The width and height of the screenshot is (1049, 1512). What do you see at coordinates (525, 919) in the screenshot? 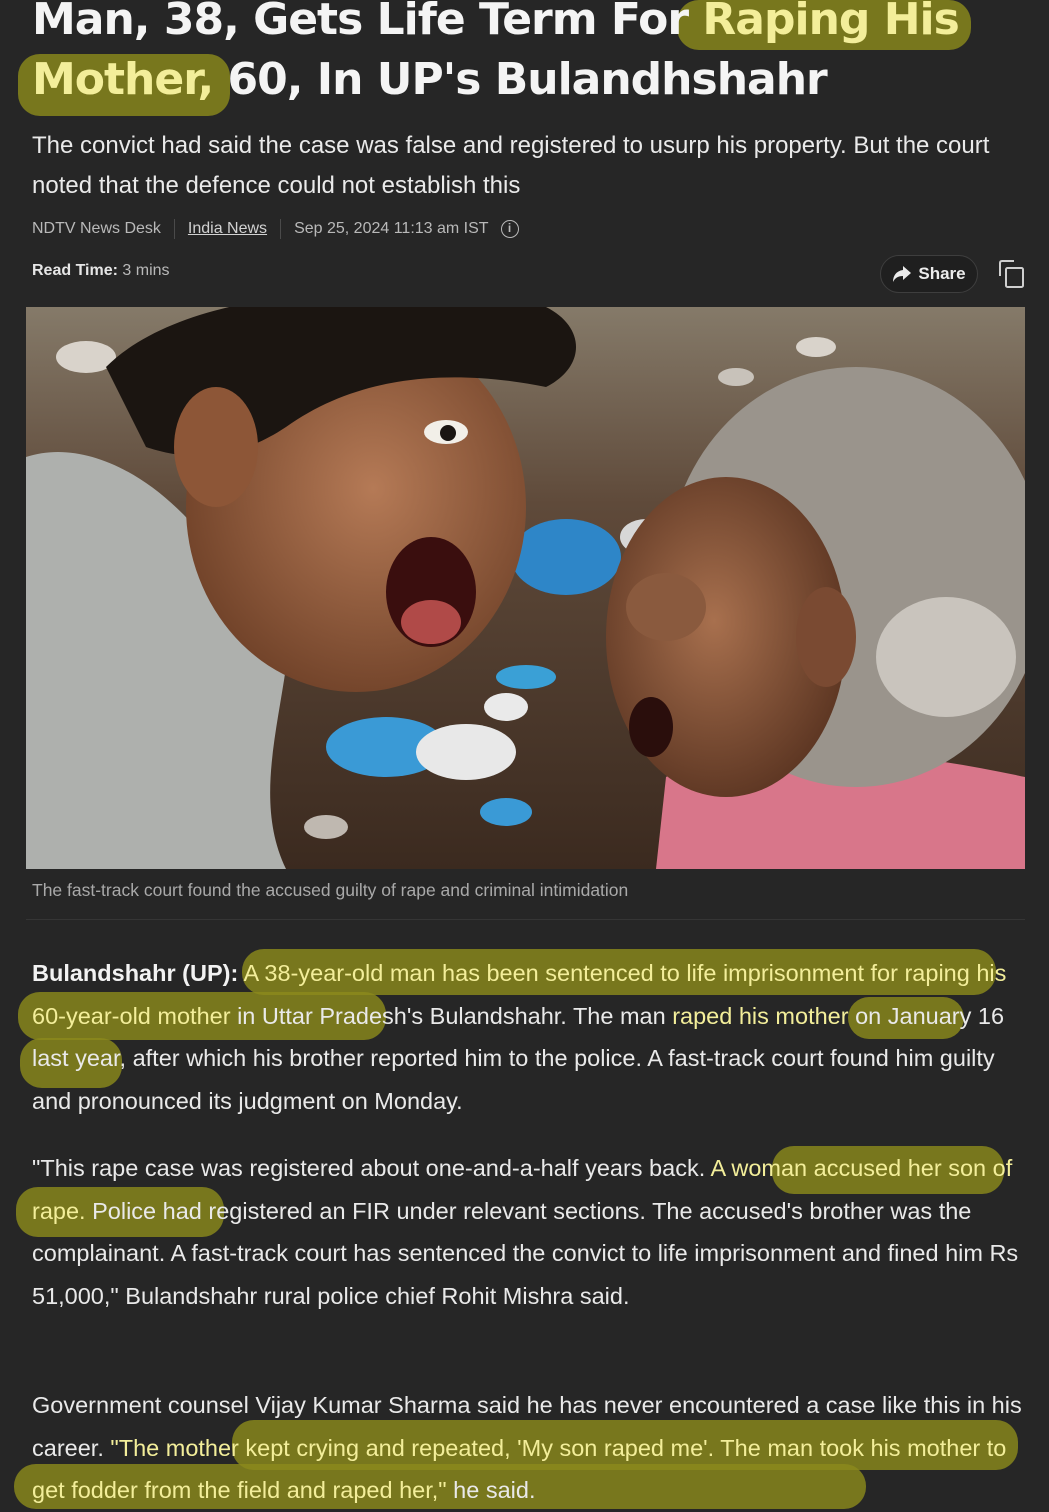
I see `section-divider` at bounding box center [525, 919].